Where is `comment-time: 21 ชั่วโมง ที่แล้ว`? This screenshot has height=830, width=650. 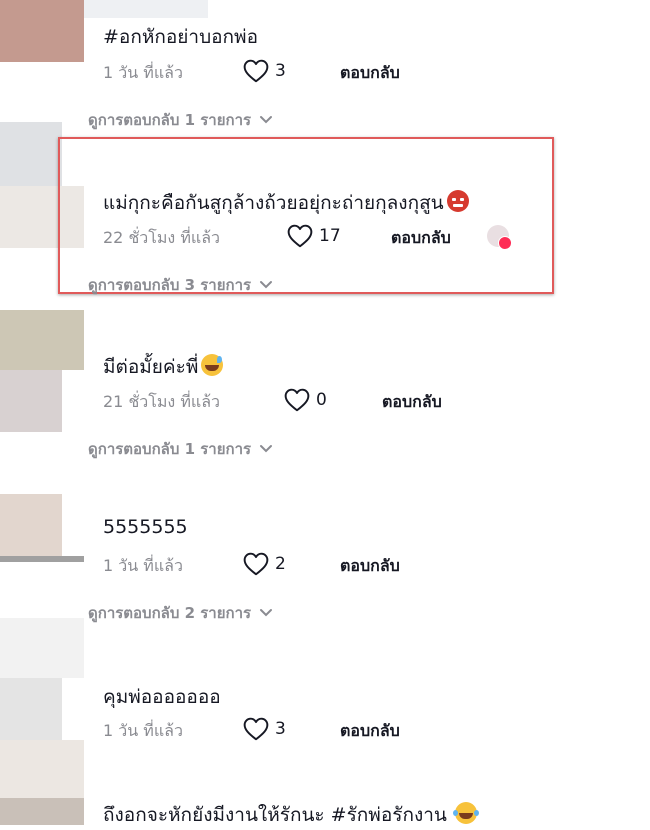 comment-time: 21 ชั่วโมง ที่แล้ว is located at coordinates (161, 401).